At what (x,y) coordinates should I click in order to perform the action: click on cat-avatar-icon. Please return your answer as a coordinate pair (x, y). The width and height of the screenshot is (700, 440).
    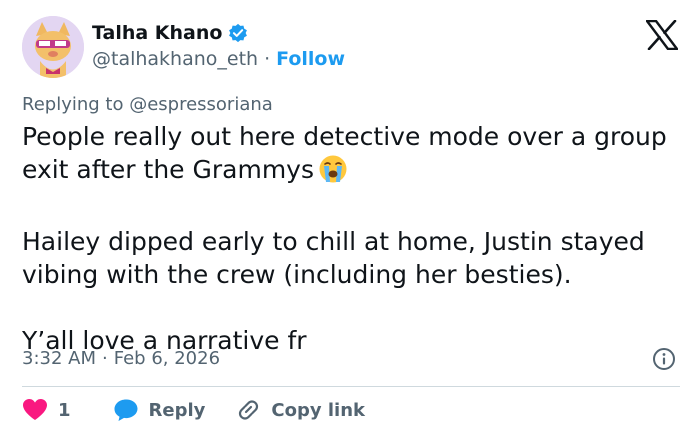
    Looking at the image, I should click on (53, 47).